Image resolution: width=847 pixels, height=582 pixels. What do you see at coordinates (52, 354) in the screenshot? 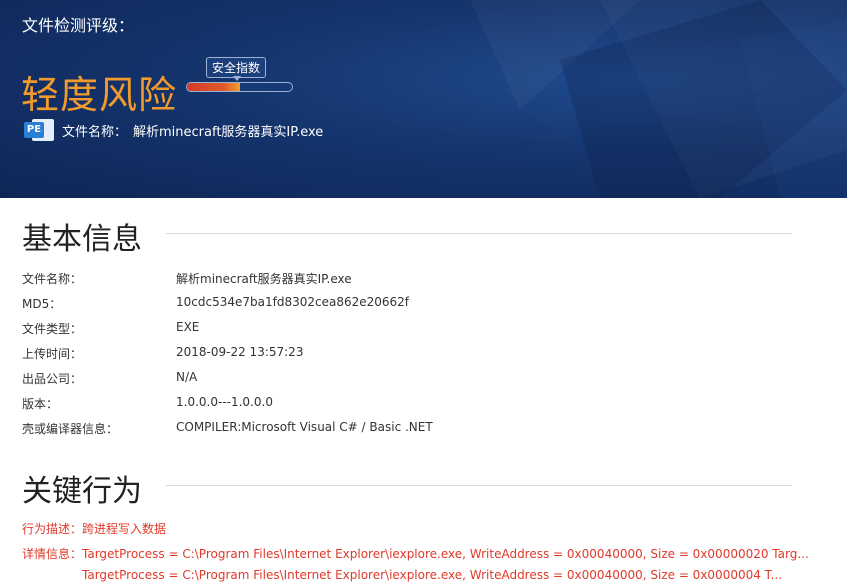
I see `info-key: 上传时间：` at bounding box center [52, 354].